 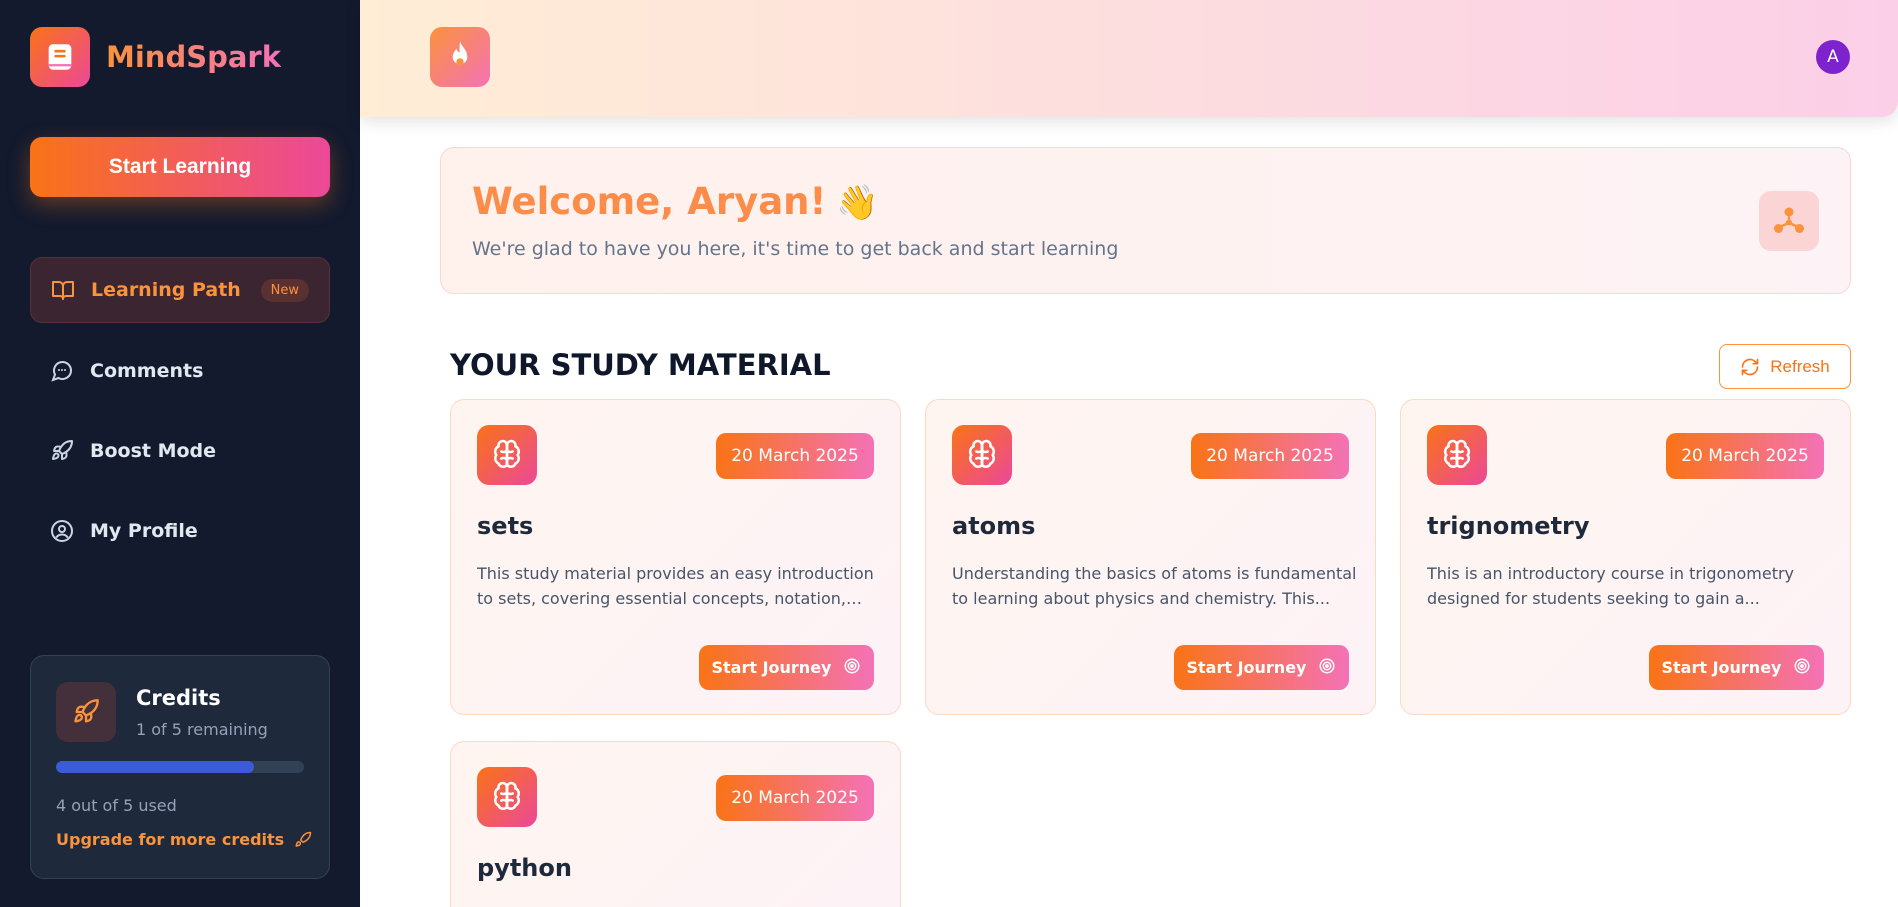 What do you see at coordinates (178, 698) in the screenshot?
I see `credits-title: Credits` at bounding box center [178, 698].